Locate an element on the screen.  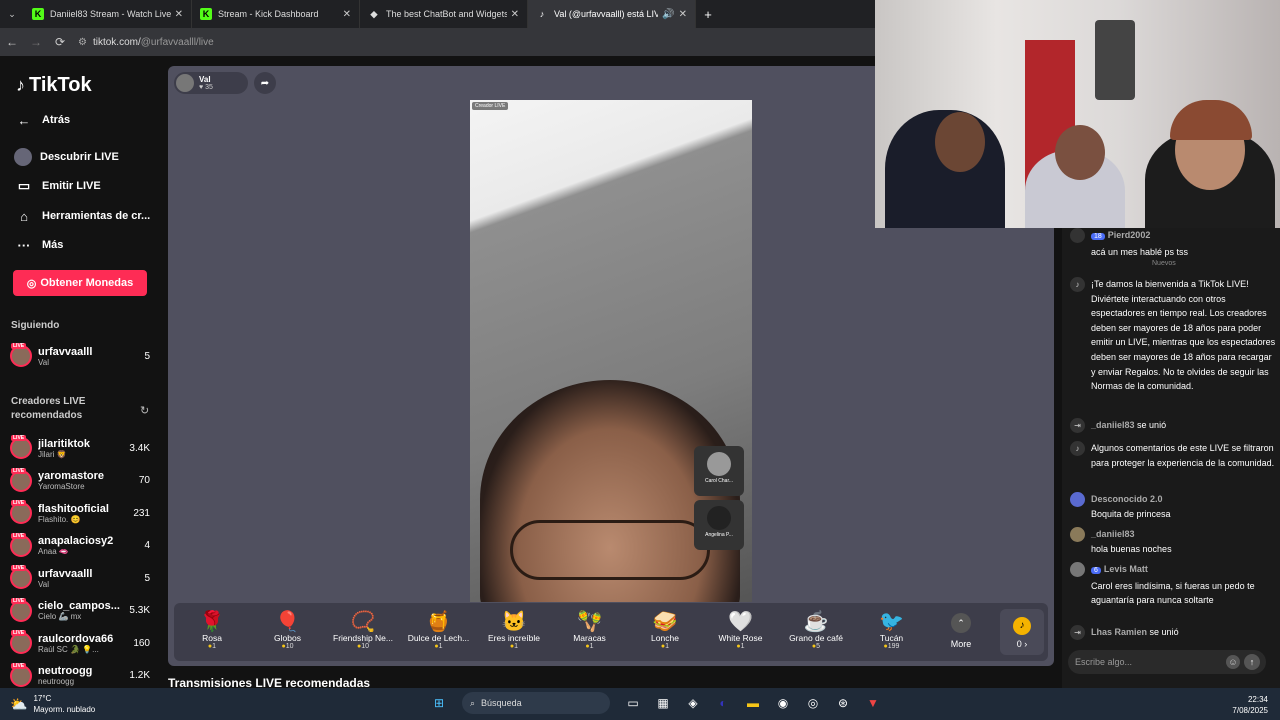
edge-icon: ◐ is located at coordinates (723, 703).